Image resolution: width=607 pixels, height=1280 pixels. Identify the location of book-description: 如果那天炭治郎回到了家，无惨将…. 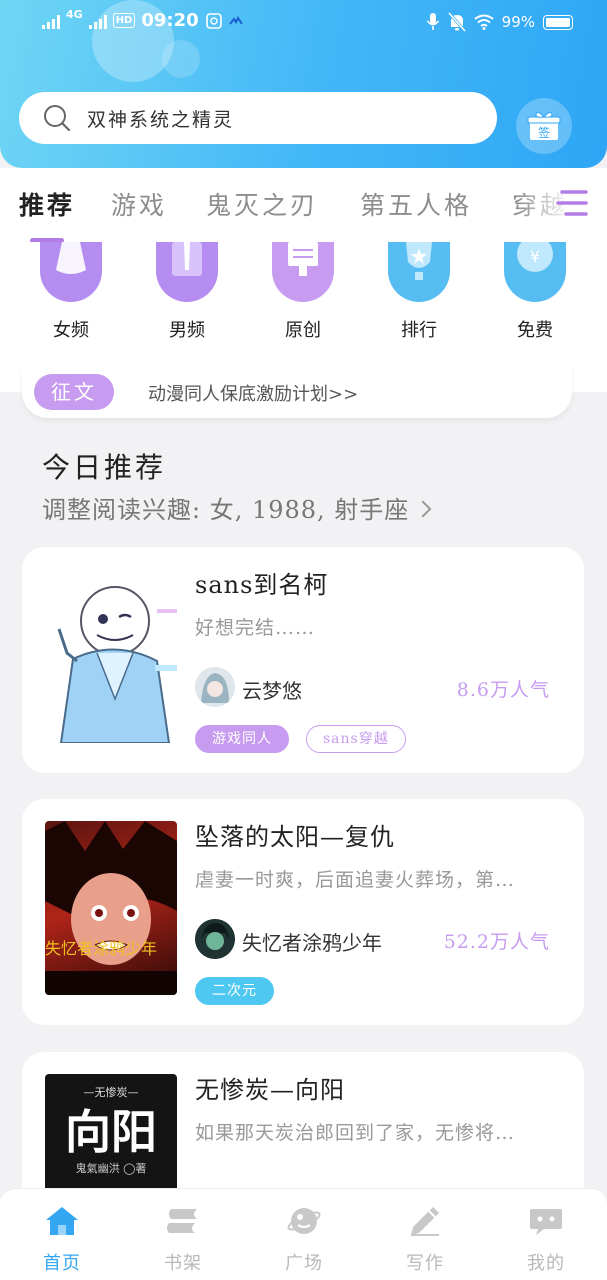
(355, 1133).